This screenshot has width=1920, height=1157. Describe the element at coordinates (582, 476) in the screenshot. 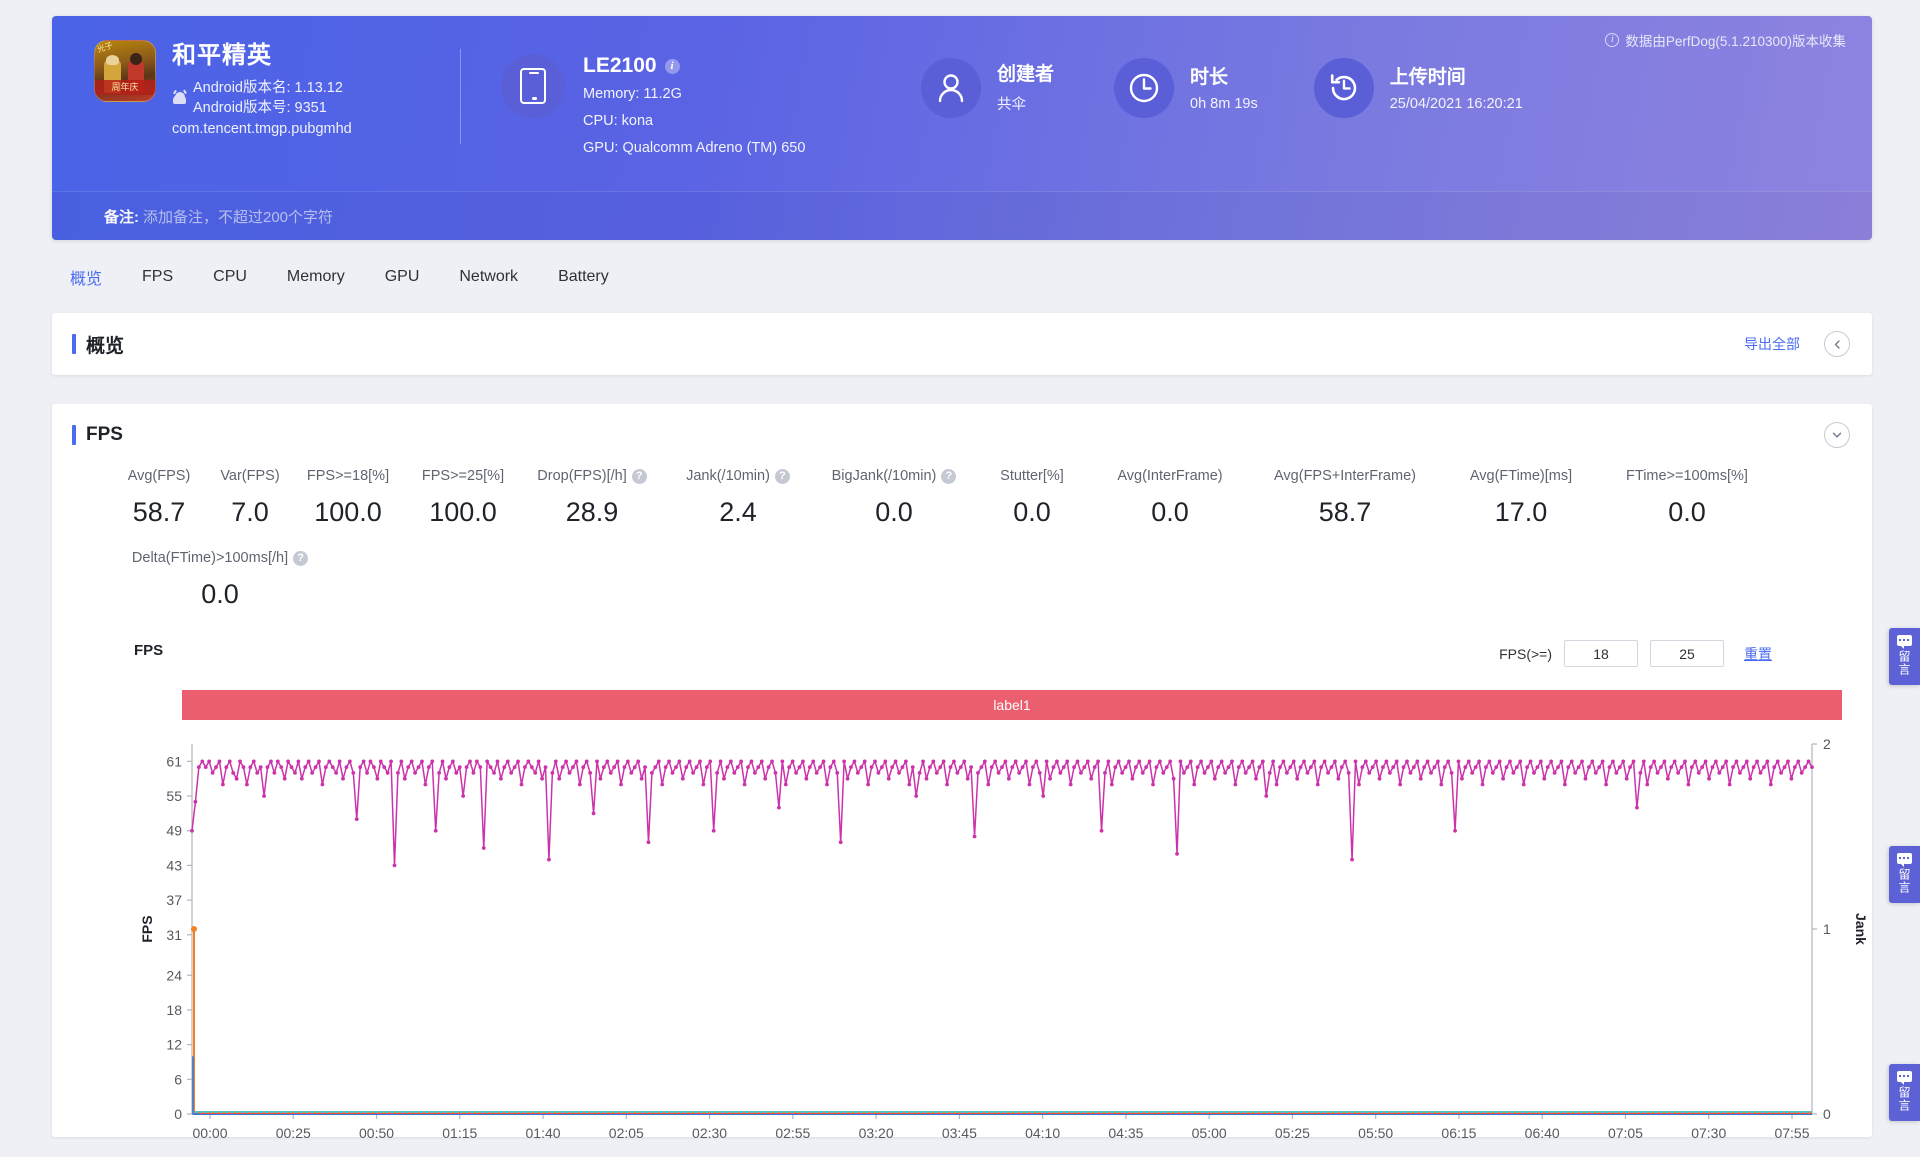

I see `metric-label: Drop(FPS)[/h]` at that location.